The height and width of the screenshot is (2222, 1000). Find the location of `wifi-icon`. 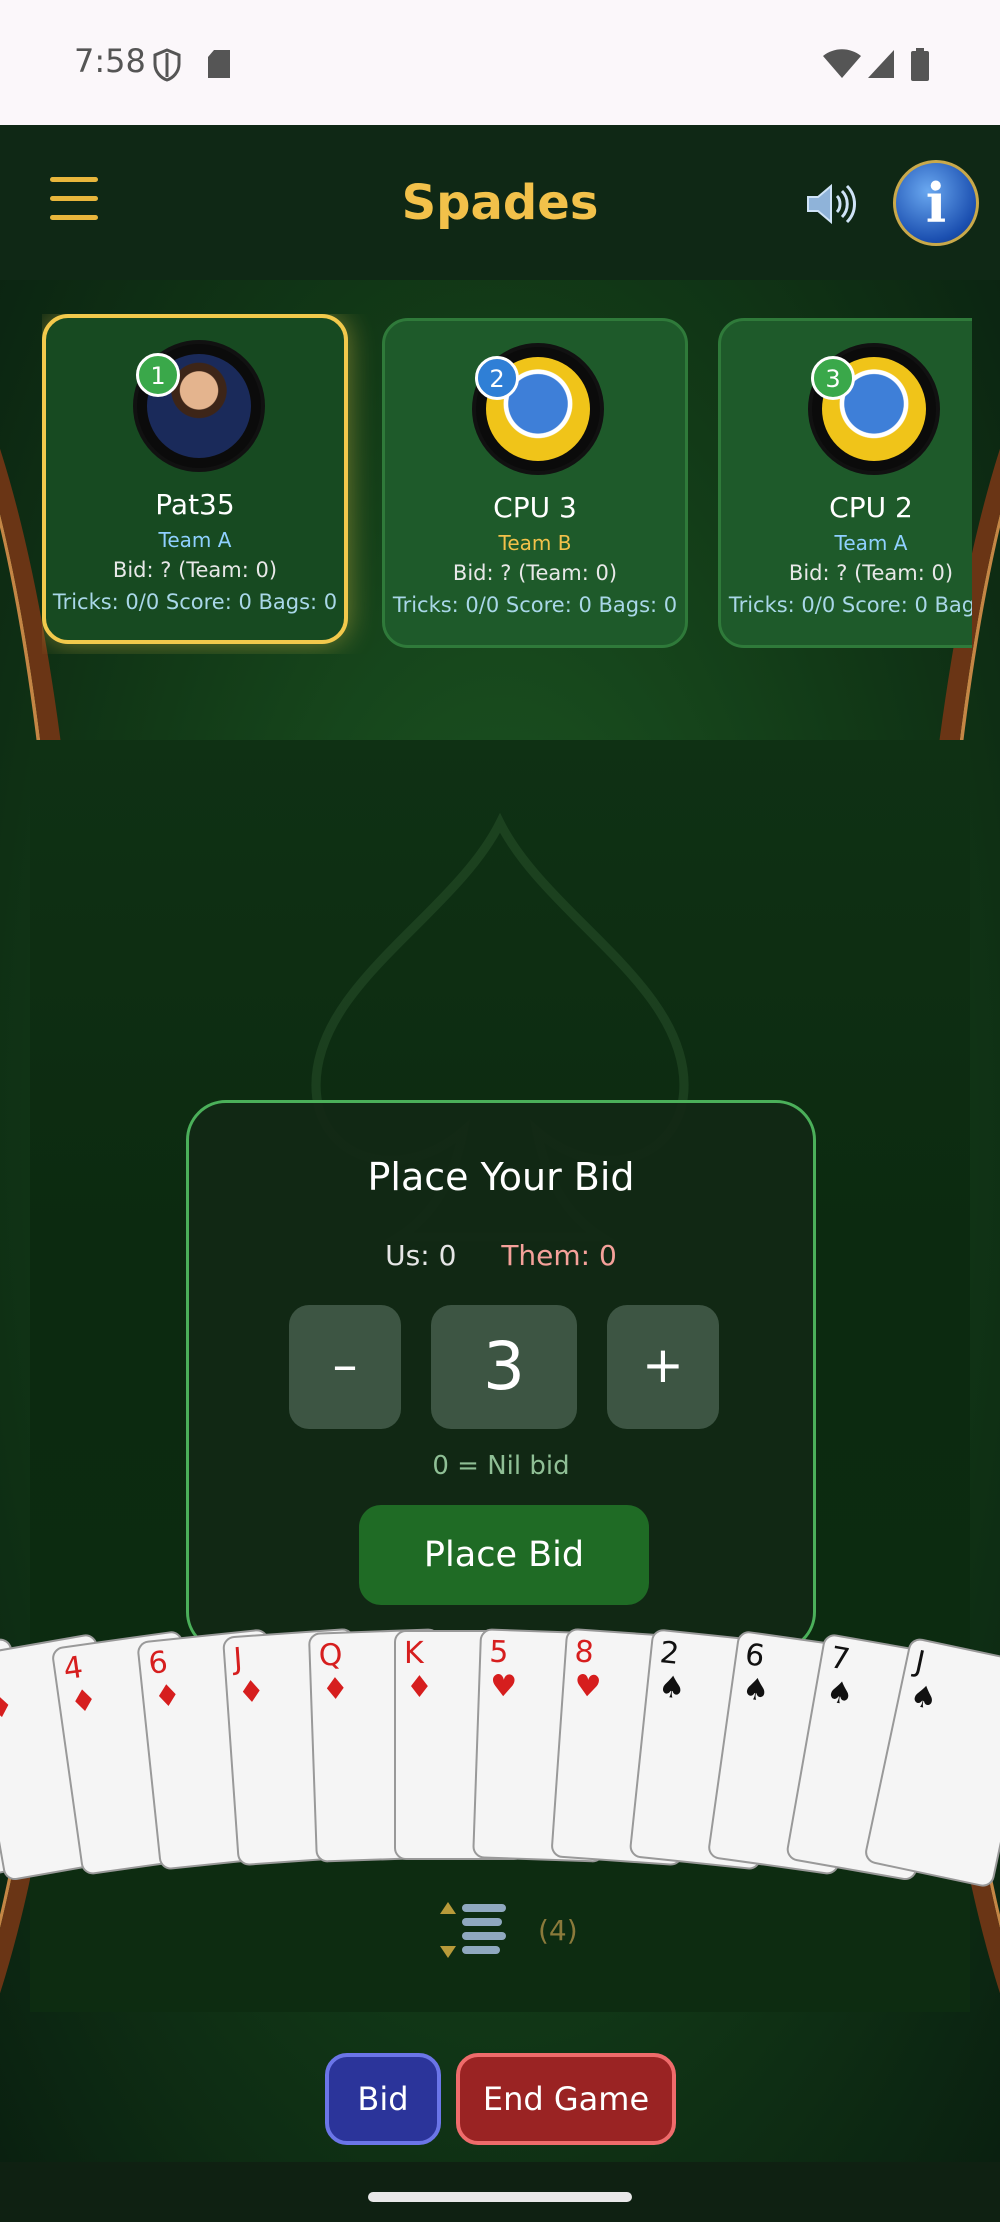

wifi-icon is located at coordinates (842, 63).